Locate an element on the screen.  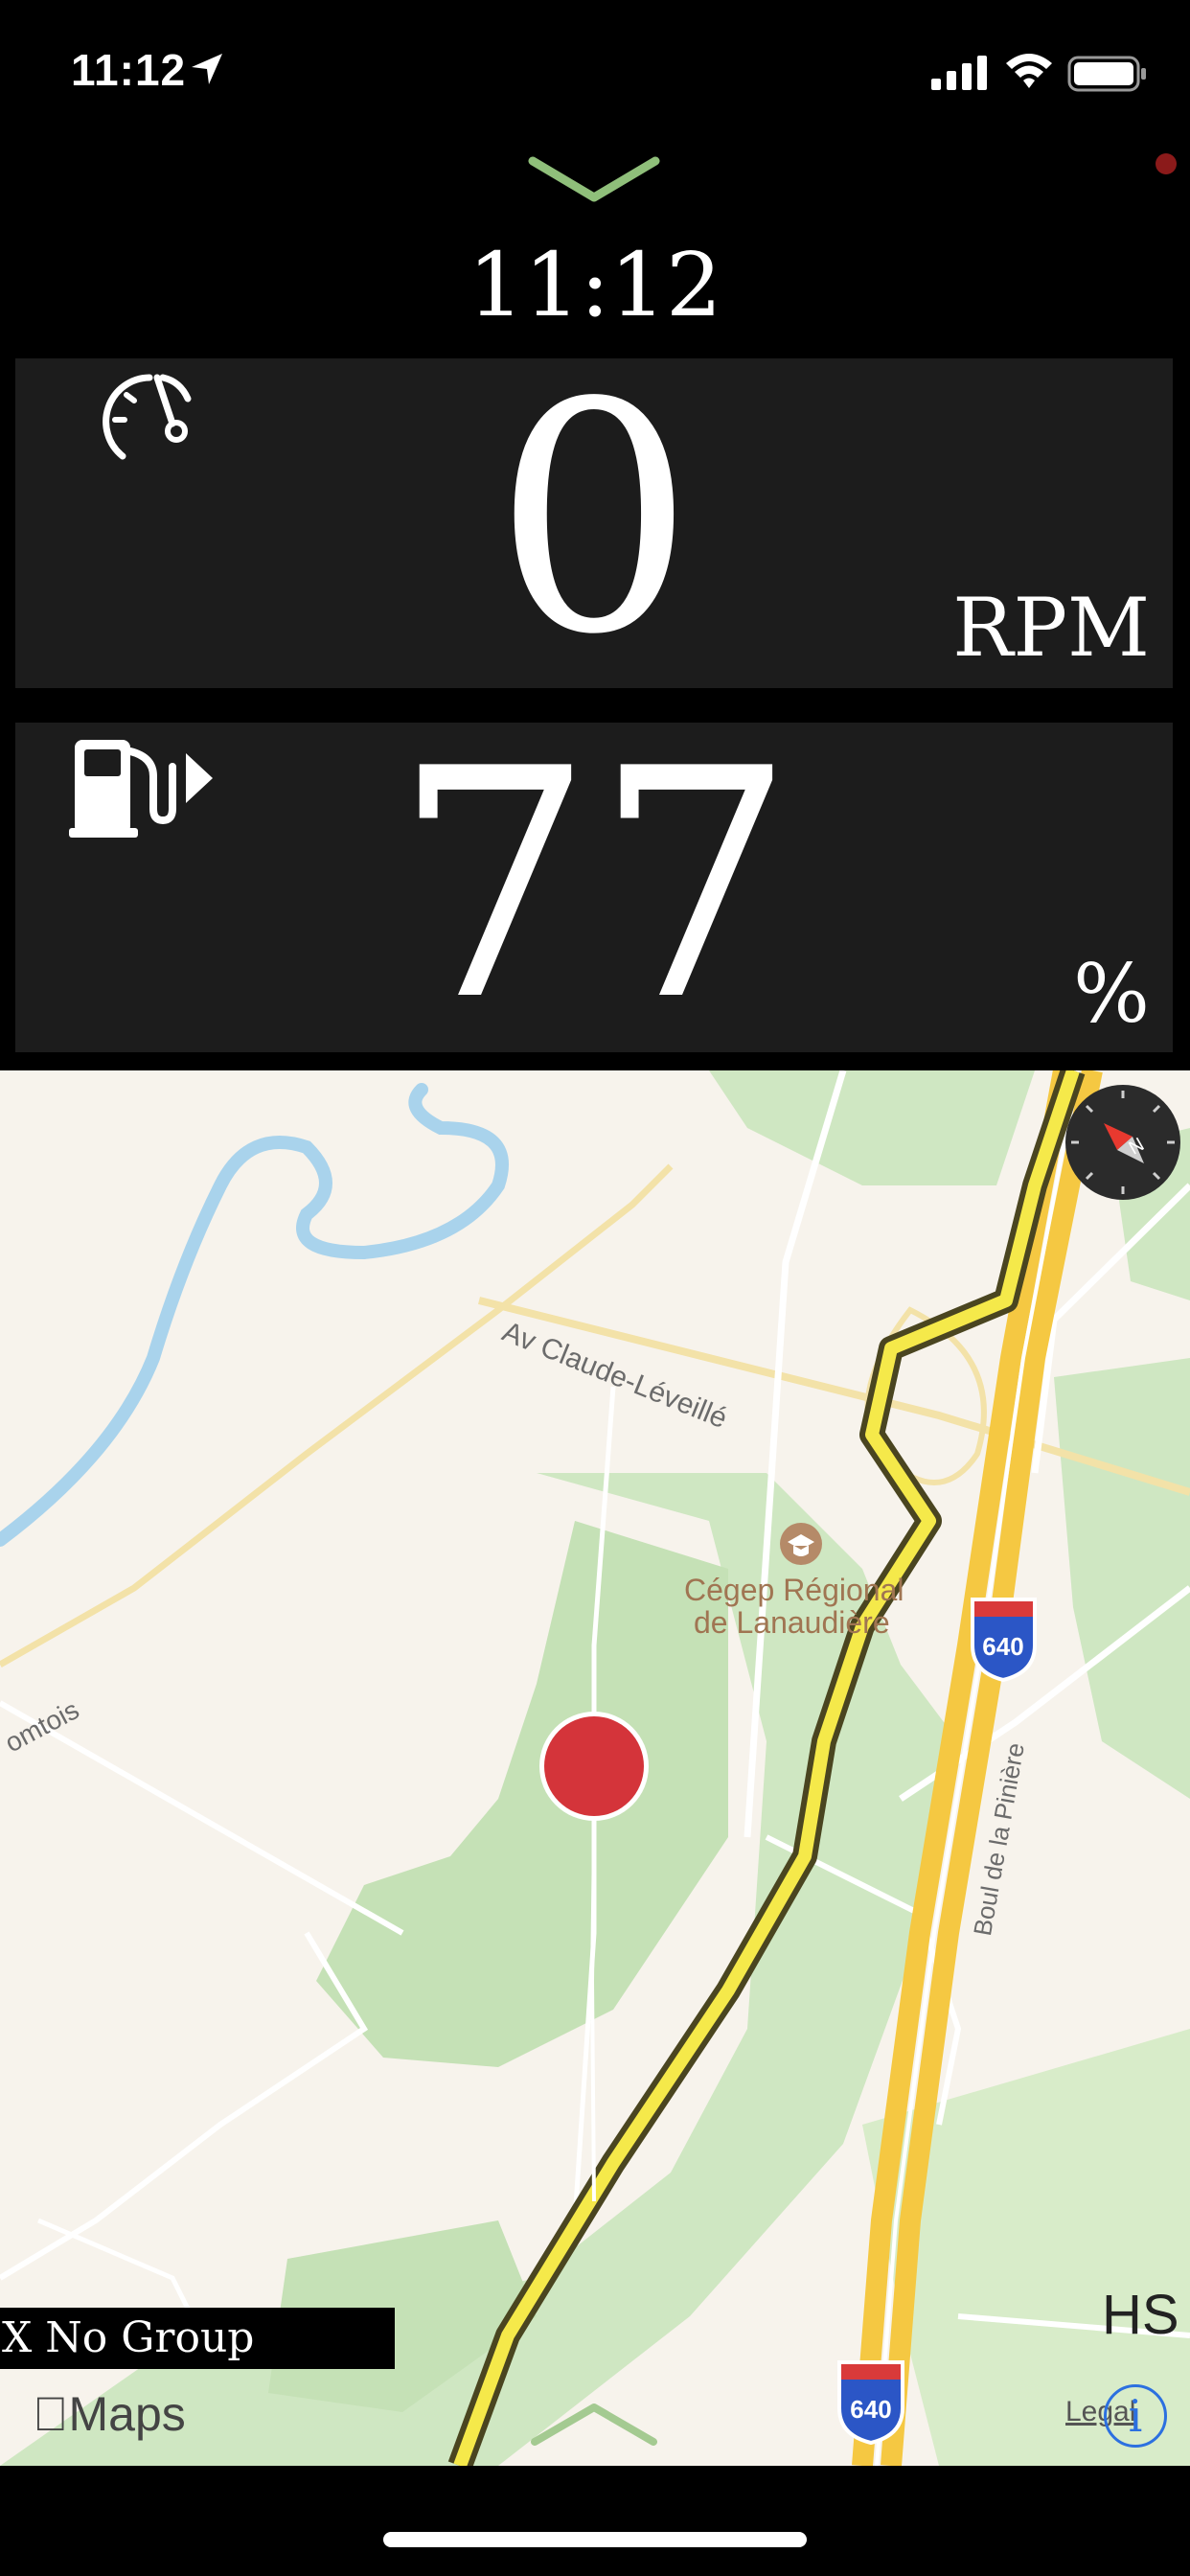
chevron-up-icon is located at coordinates (594, 2423).